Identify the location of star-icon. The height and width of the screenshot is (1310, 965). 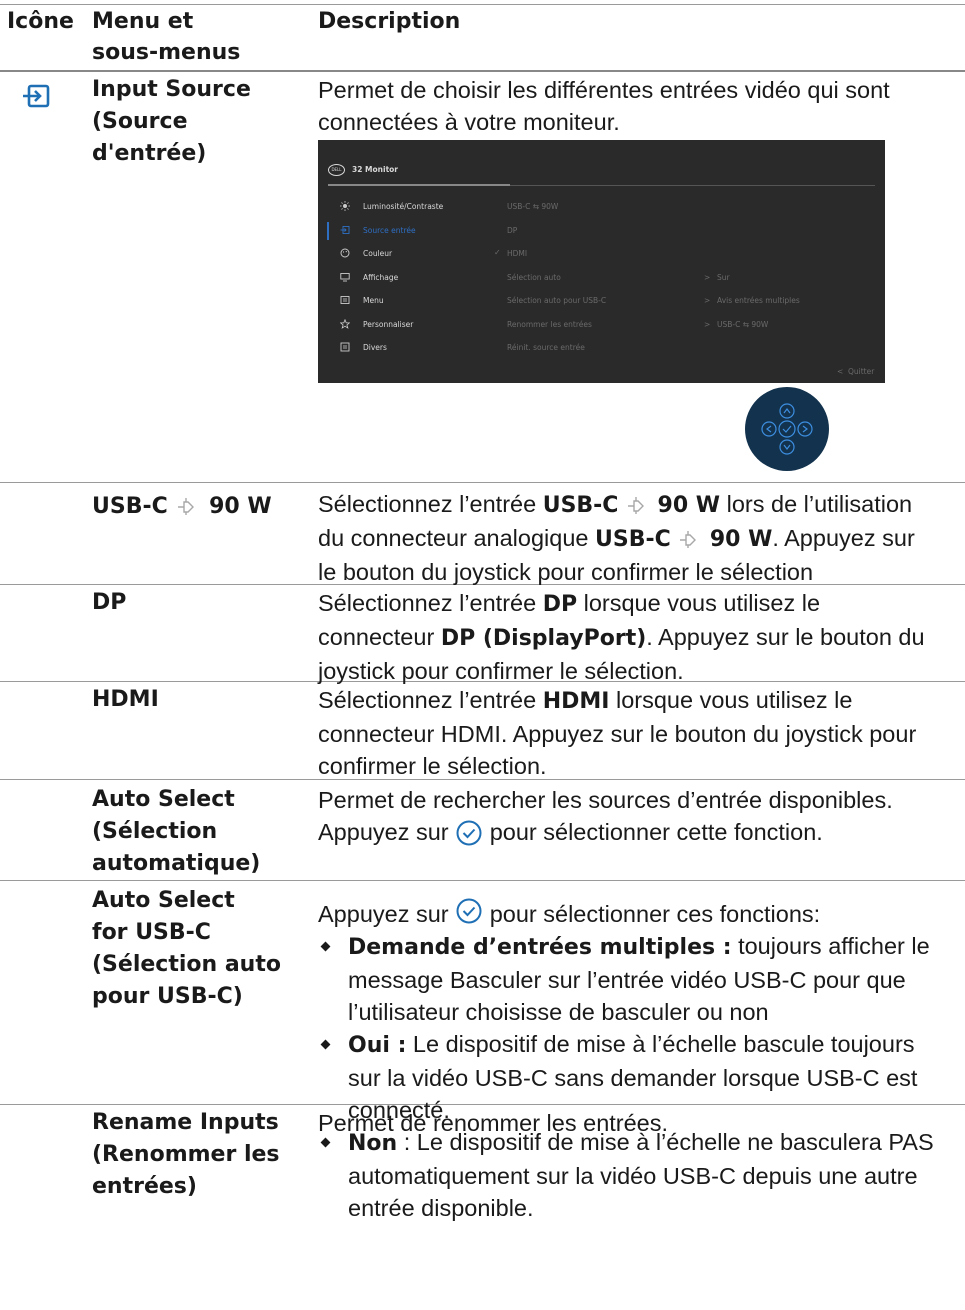
(345, 324).